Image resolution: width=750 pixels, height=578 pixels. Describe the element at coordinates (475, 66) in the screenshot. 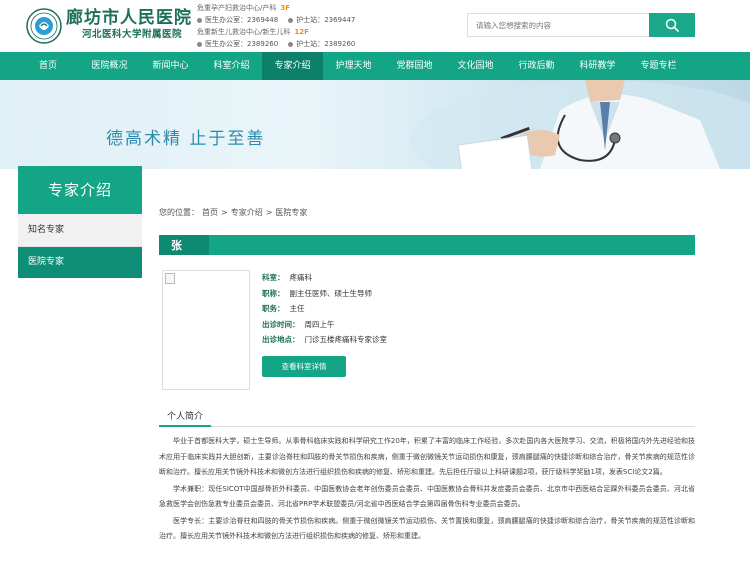

I see `nav-item-culture: 文化园地` at that location.